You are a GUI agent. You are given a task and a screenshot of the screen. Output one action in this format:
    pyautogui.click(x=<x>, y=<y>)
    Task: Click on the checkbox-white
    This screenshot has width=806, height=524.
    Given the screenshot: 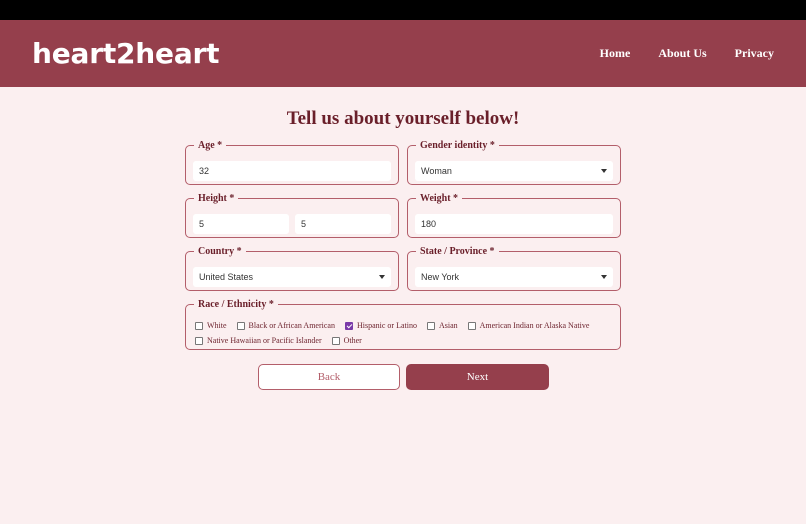 What is the action you would take?
    pyautogui.click(x=199, y=325)
    